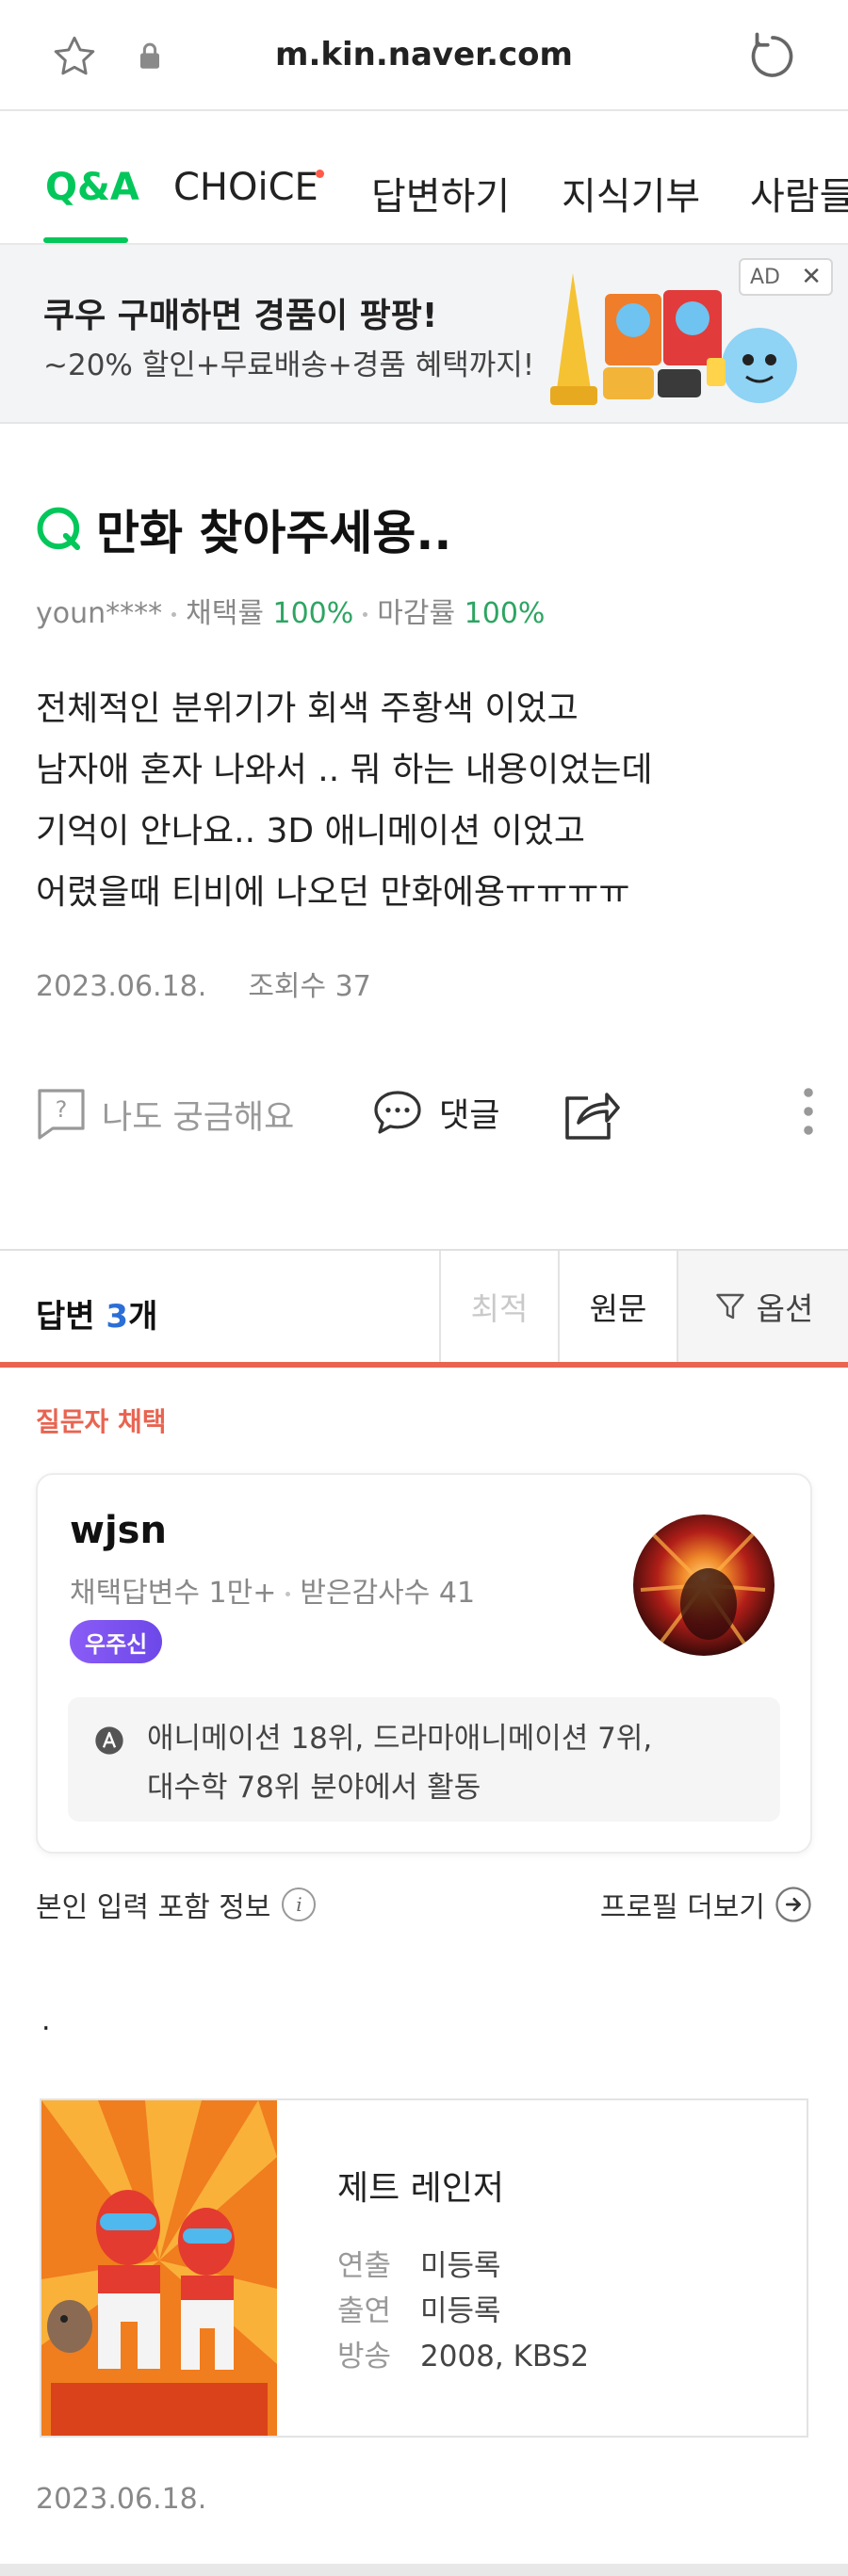  I want to click on activity-fields: 애니메이션 18위, 드라마애니메이션 7위, 대수학 78위 분야에서 활동, so click(424, 1759).